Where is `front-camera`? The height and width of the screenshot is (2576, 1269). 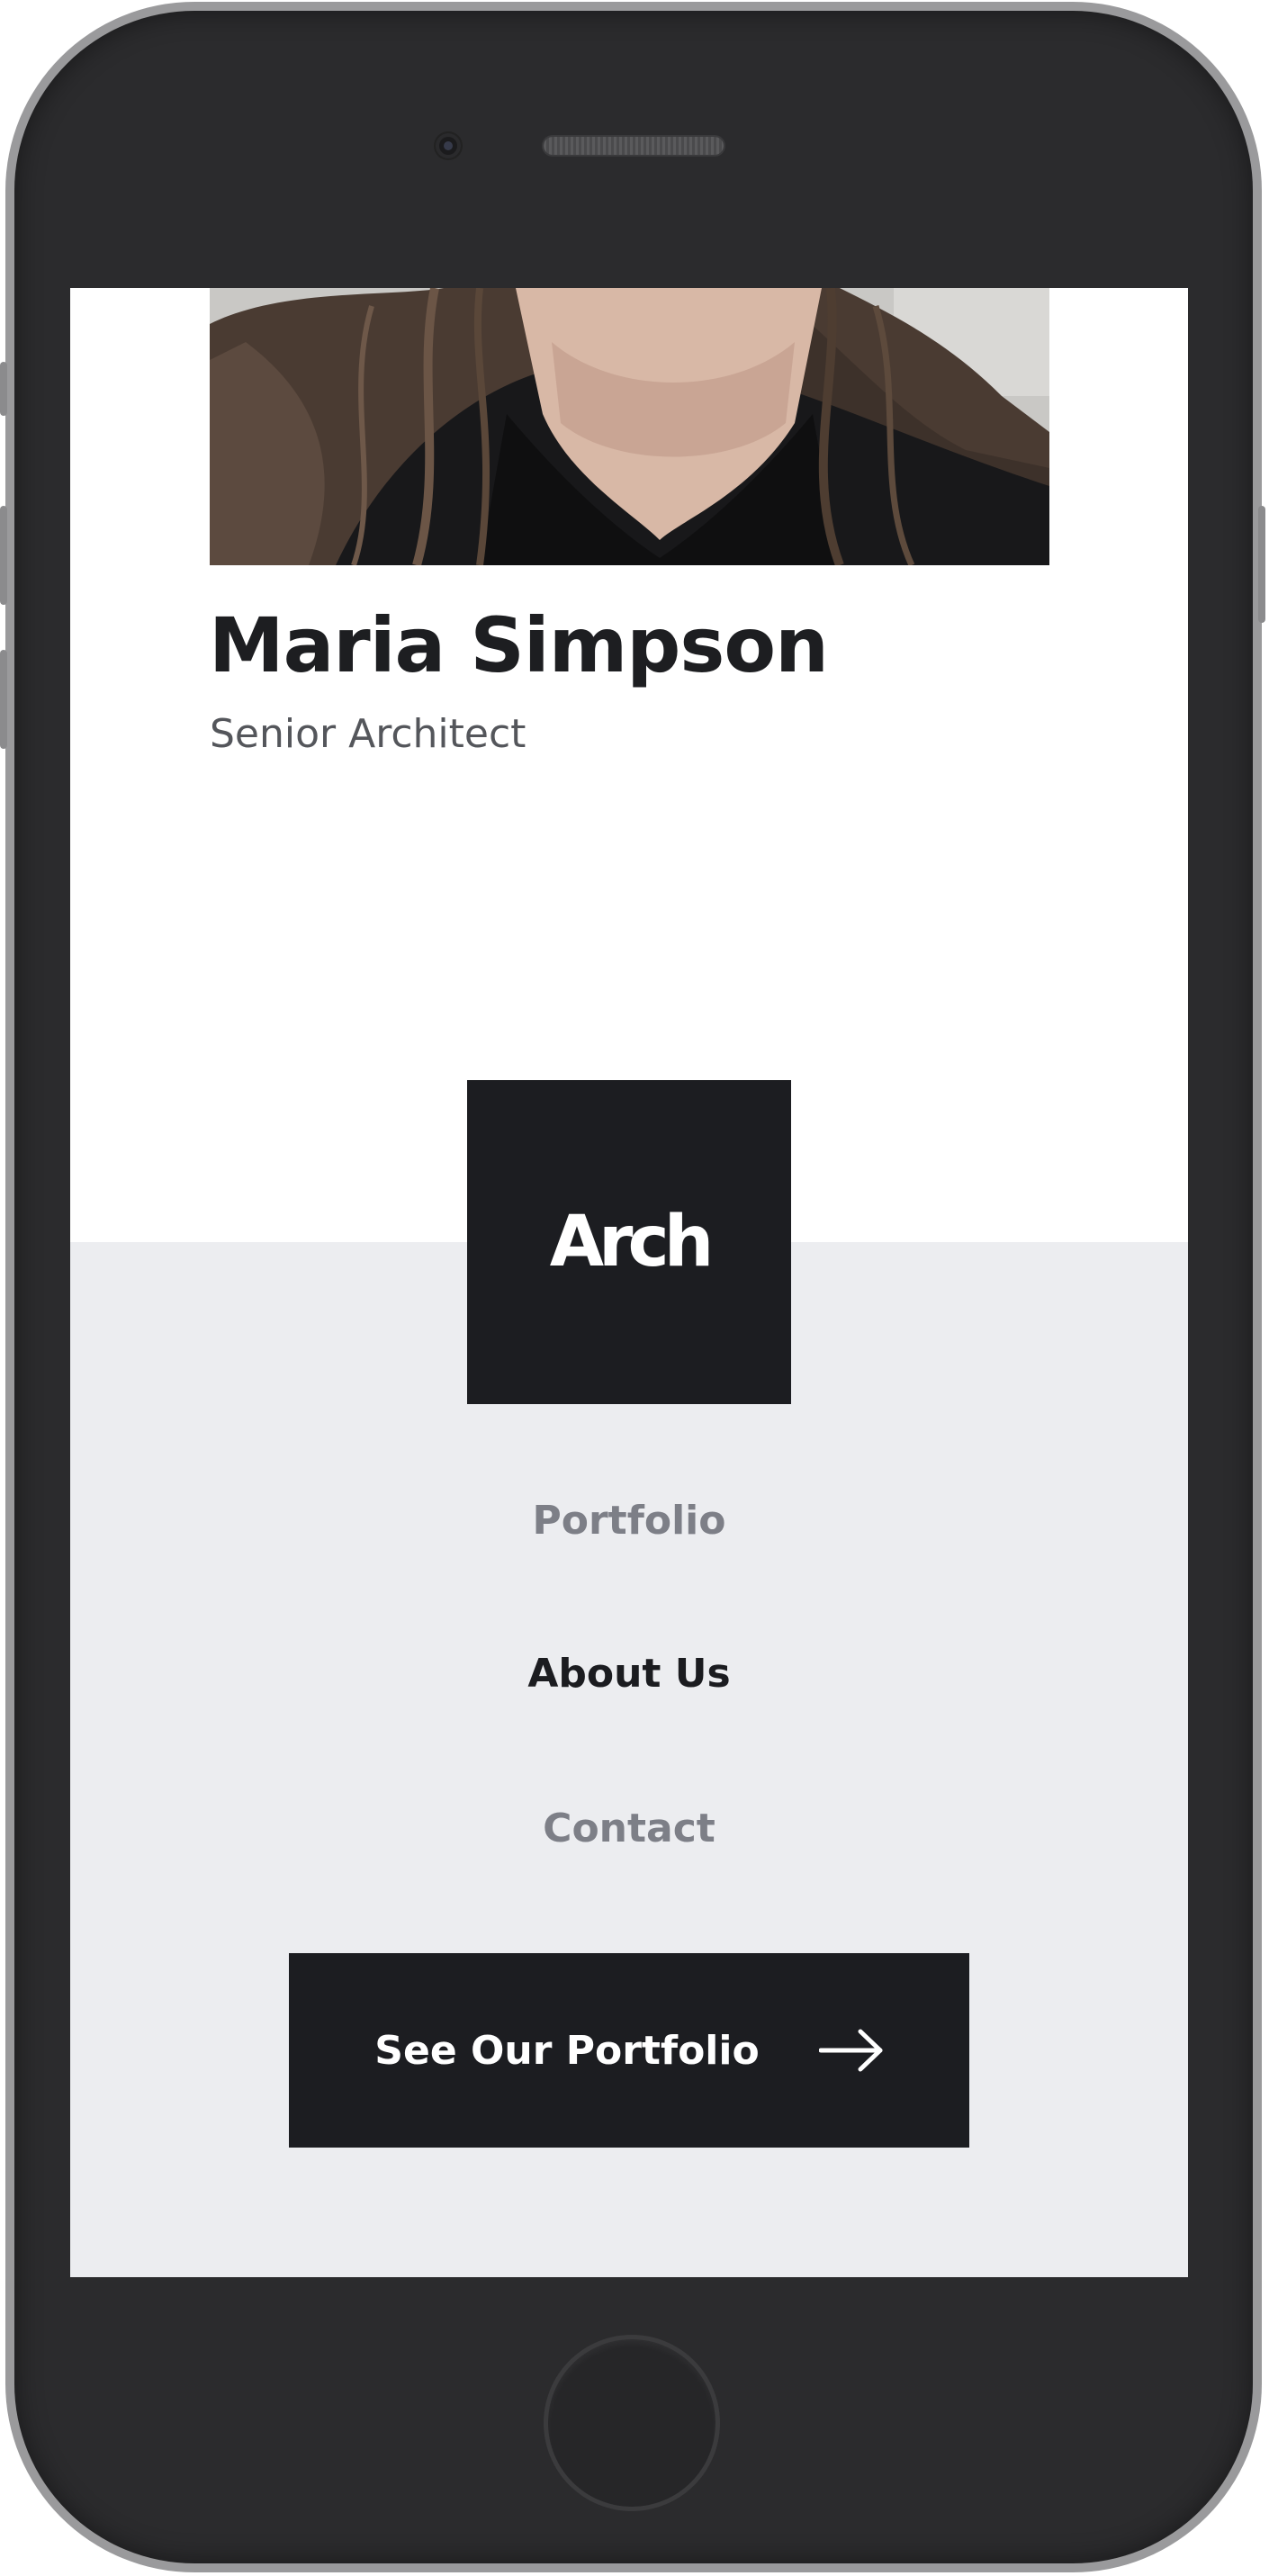
front-camera is located at coordinates (449, 145).